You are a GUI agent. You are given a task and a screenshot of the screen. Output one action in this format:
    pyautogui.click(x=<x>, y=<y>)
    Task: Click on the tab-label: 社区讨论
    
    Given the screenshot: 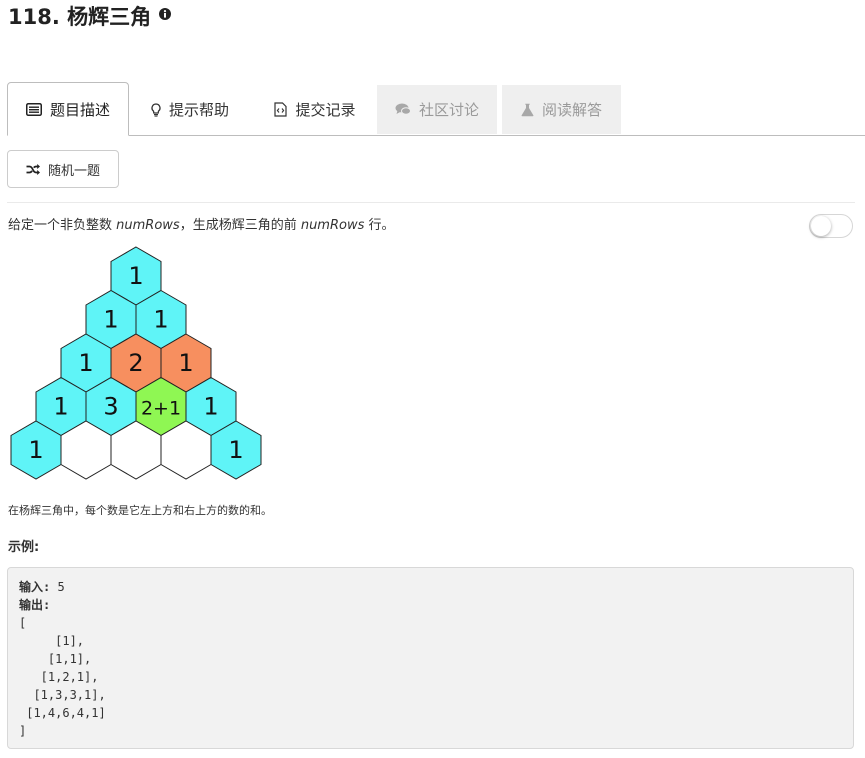 What is the action you would take?
    pyautogui.click(x=448, y=110)
    